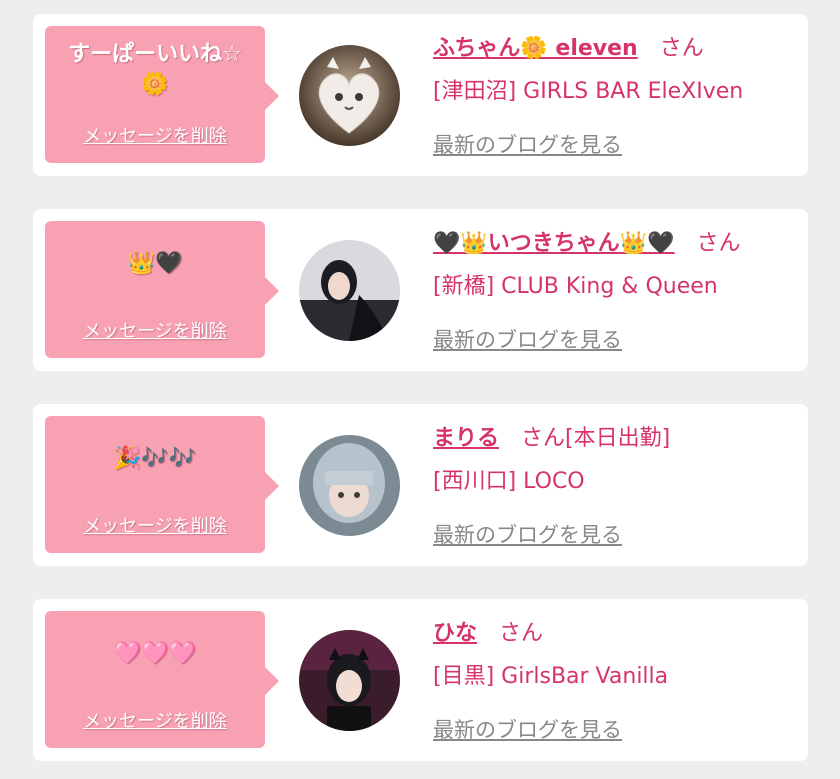  Describe the element at coordinates (535, 46) in the screenshot. I see `cast-name-link: ふちゃん🌼 eleven` at that location.